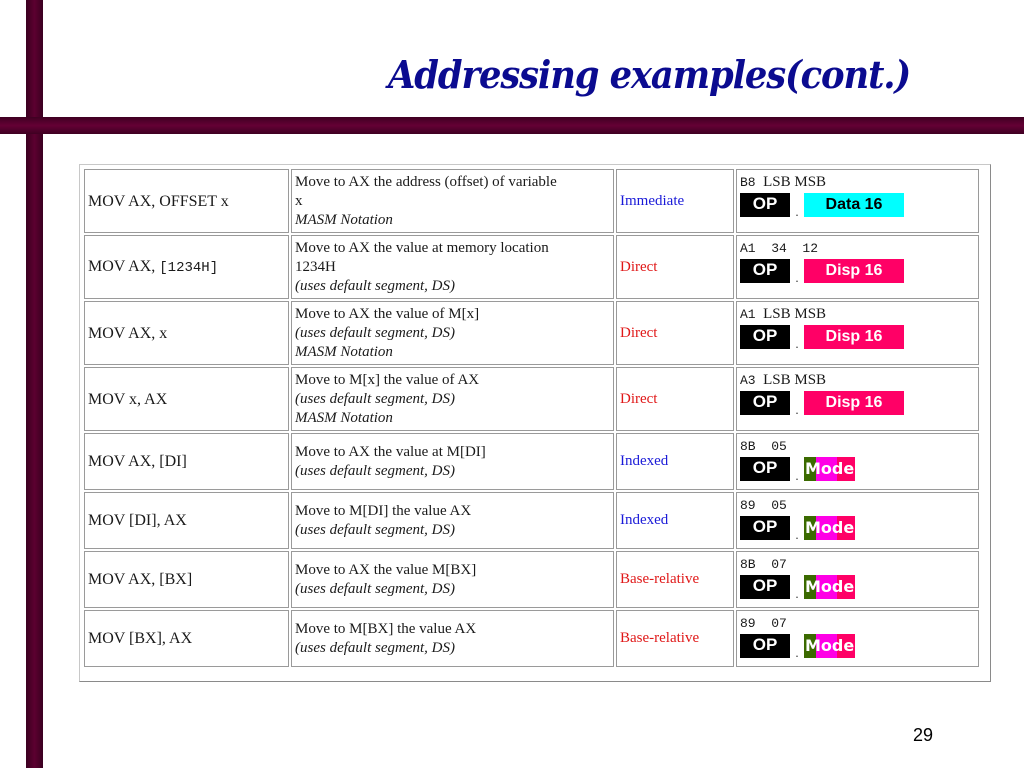 This screenshot has width=1024, height=768. What do you see at coordinates (386, 628) in the screenshot?
I see `description-line: Move to M[BX] the value AX` at bounding box center [386, 628].